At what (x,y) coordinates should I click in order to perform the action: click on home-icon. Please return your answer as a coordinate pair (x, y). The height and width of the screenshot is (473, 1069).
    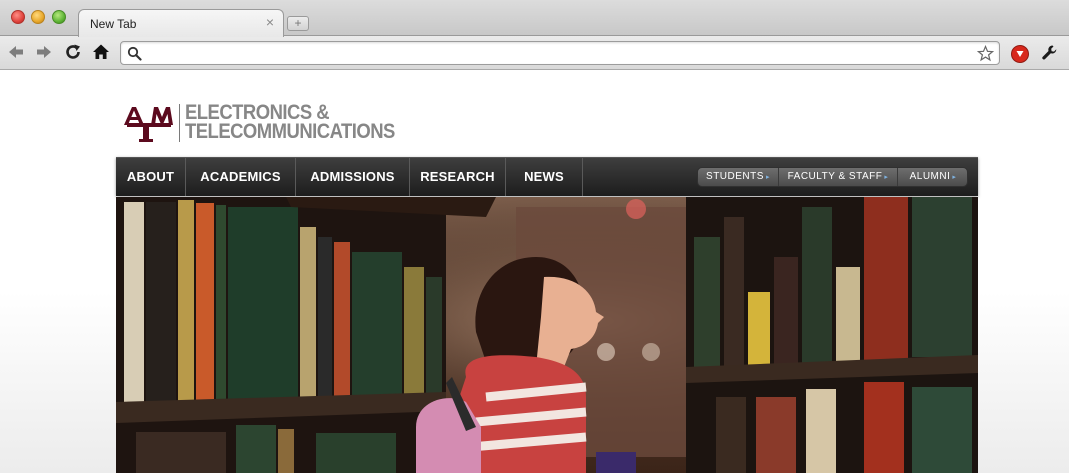
    Looking at the image, I should click on (101, 52).